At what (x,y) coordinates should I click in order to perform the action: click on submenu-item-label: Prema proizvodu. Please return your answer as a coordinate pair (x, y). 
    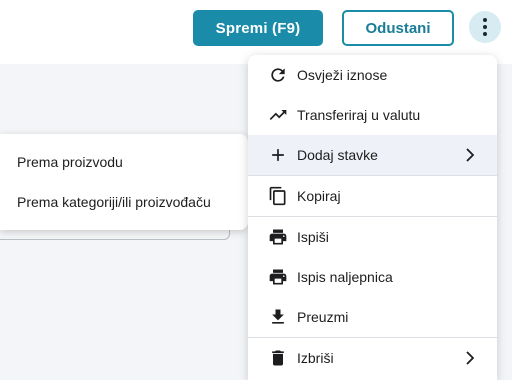
    Looking at the image, I should click on (70, 162).